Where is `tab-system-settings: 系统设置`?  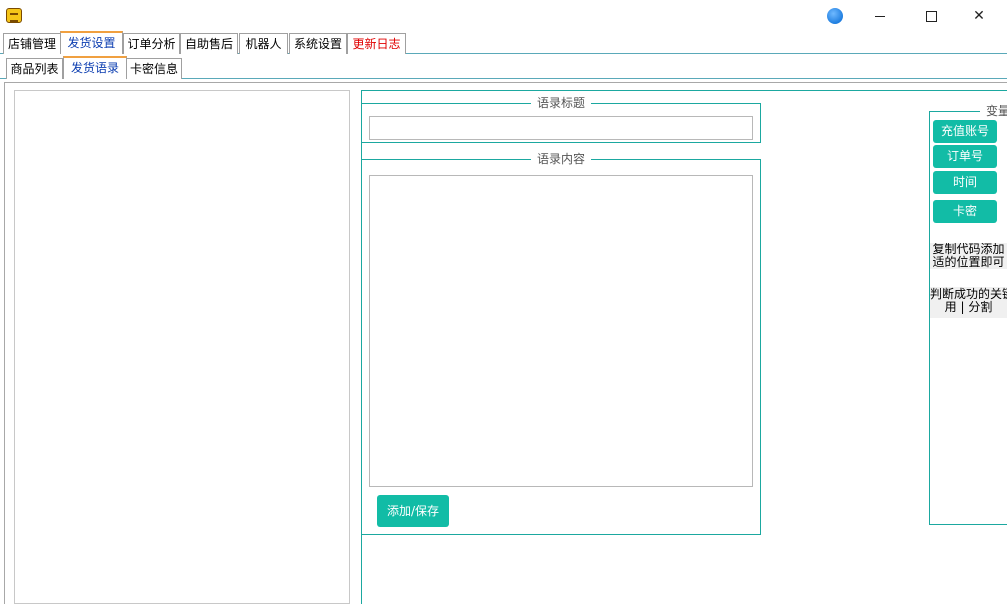
tab-system-settings: 系统设置 is located at coordinates (318, 43).